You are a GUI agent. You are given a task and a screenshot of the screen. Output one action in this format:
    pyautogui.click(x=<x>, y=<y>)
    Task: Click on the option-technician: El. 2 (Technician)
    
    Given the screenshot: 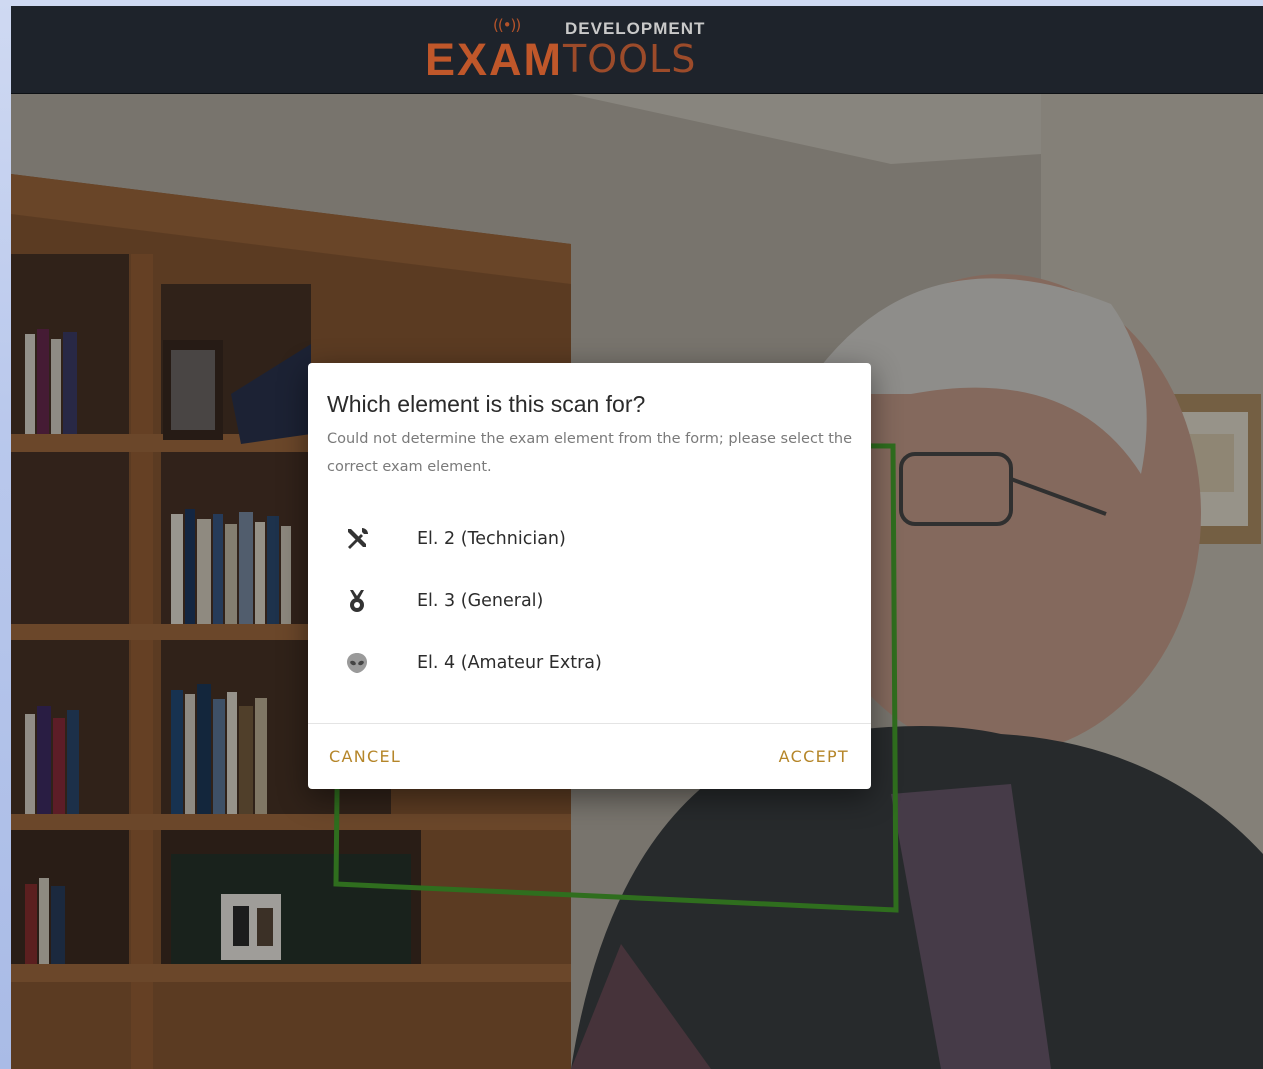 What is the action you would take?
    pyautogui.click(x=589, y=539)
    